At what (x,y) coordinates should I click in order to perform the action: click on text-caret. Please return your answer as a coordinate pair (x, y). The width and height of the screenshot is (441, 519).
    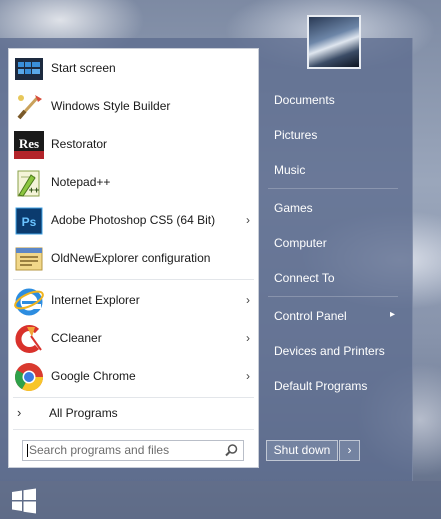
    Looking at the image, I should click on (27, 450).